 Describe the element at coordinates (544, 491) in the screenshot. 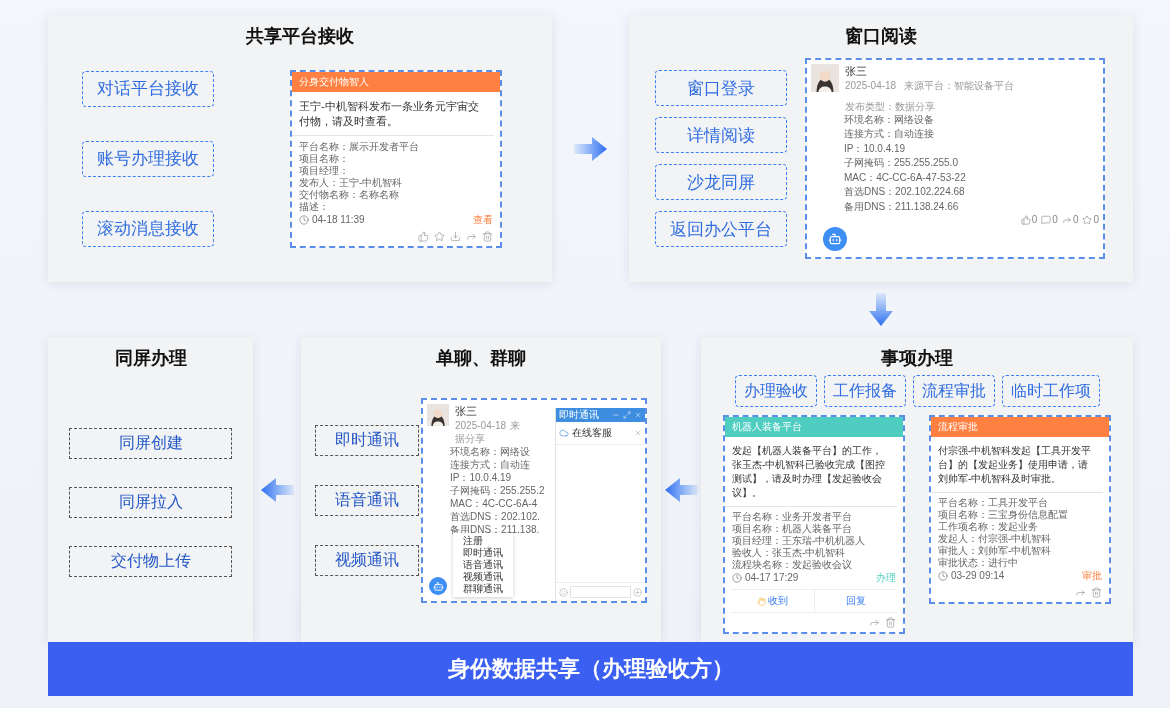

I see `info-field: 子网掩码：255.255.2` at that location.